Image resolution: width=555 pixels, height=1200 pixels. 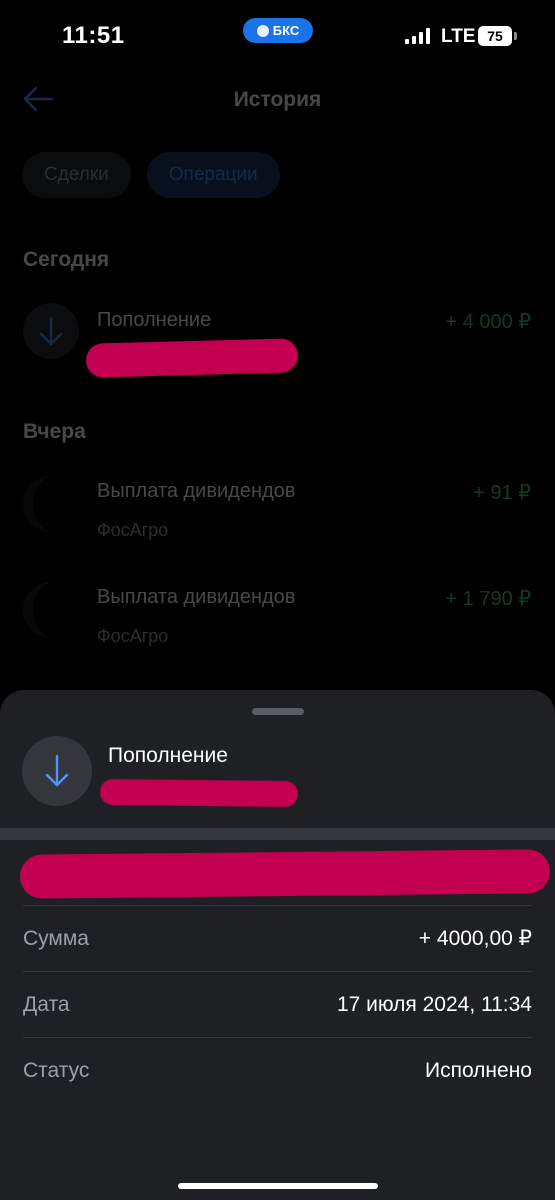 I want to click on operation-amount: + 4 000 ₽, so click(x=488, y=322).